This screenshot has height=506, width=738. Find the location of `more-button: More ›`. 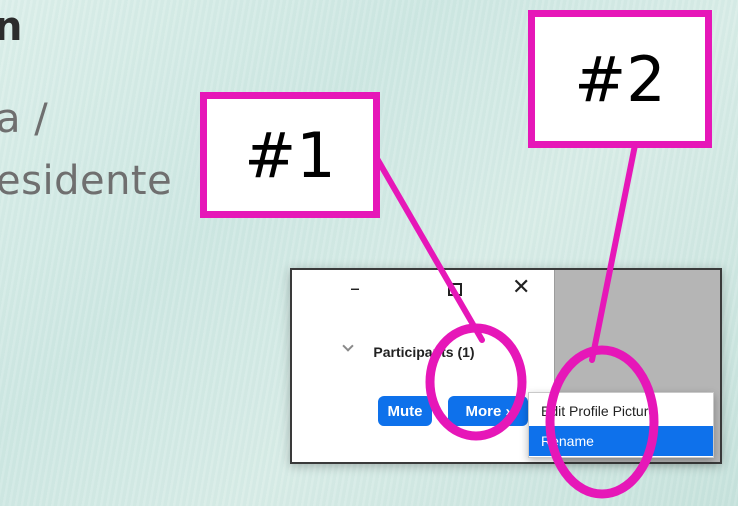

more-button: More › is located at coordinates (488, 411).